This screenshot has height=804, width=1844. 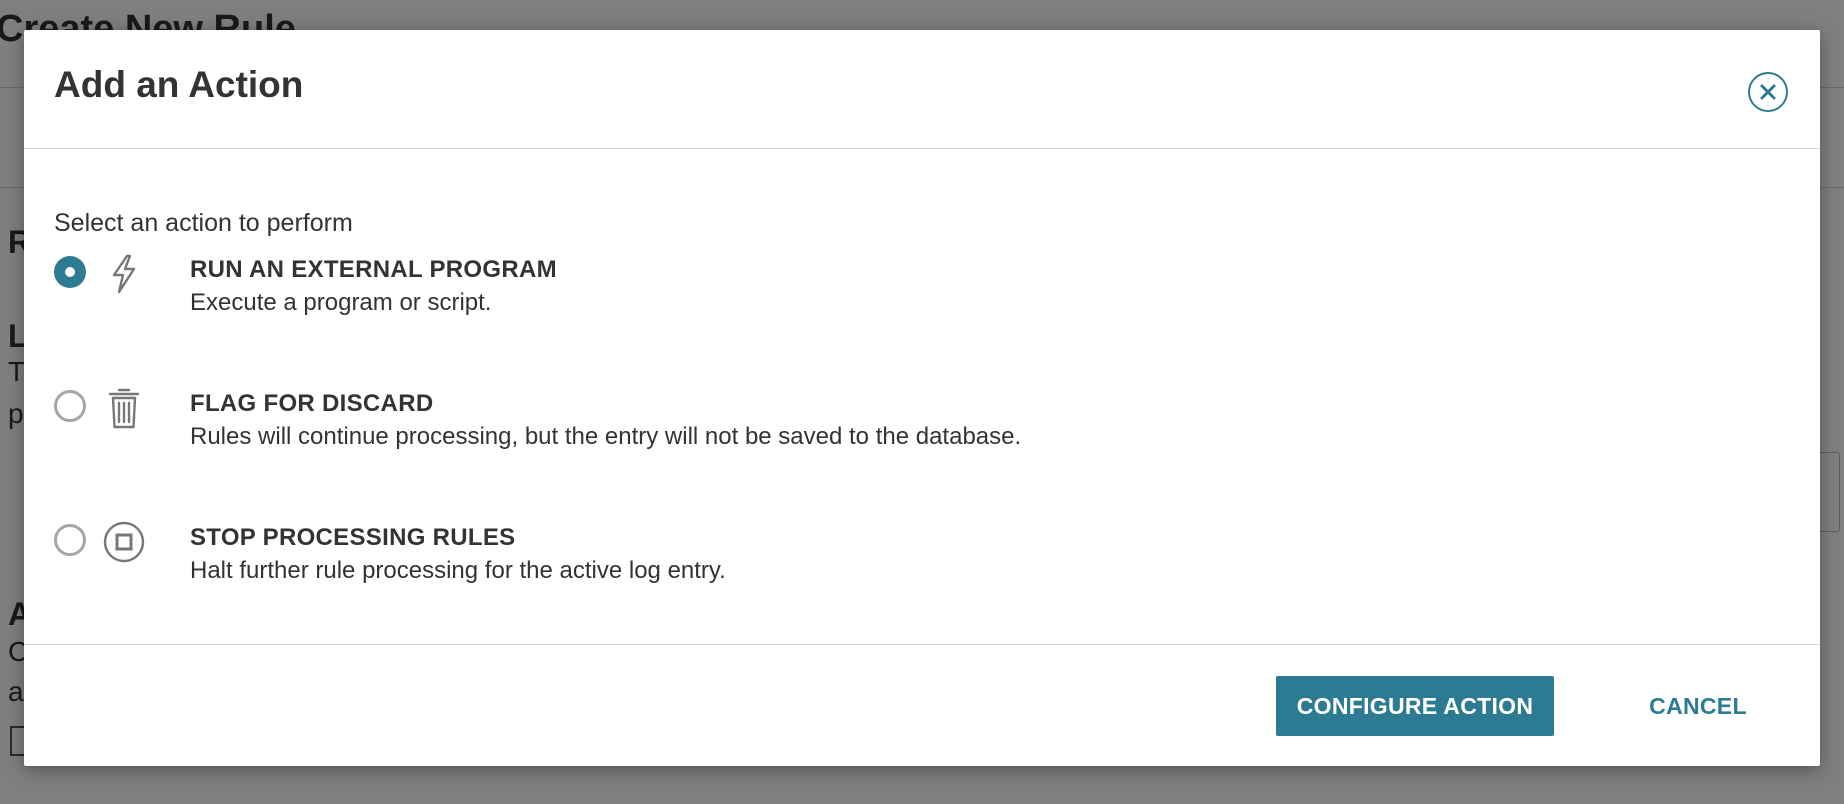 I want to click on dialog-footer: CONFIGURE ACTION CANCEL, so click(x=922, y=705).